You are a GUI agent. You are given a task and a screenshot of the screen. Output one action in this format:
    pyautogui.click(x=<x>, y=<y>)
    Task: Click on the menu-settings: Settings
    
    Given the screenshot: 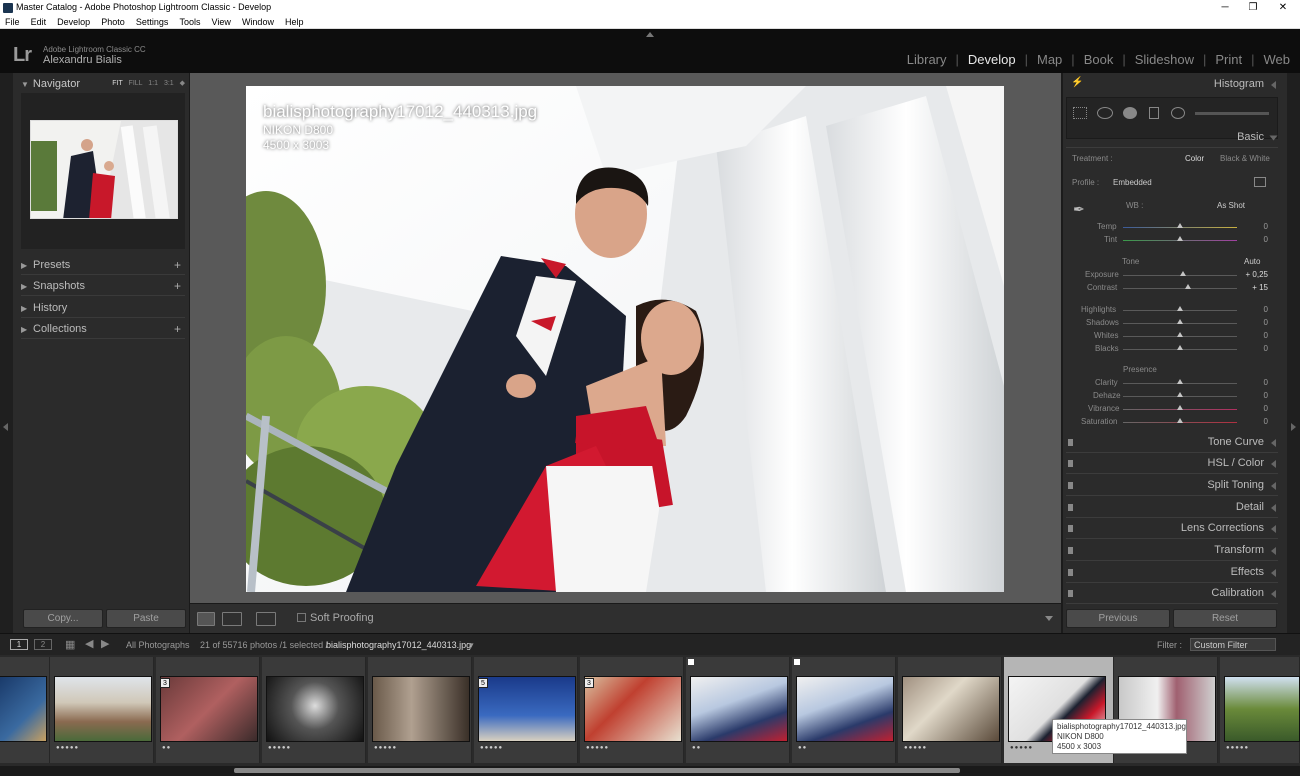 What is the action you would take?
    pyautogui.click(x=152, y=22)
    